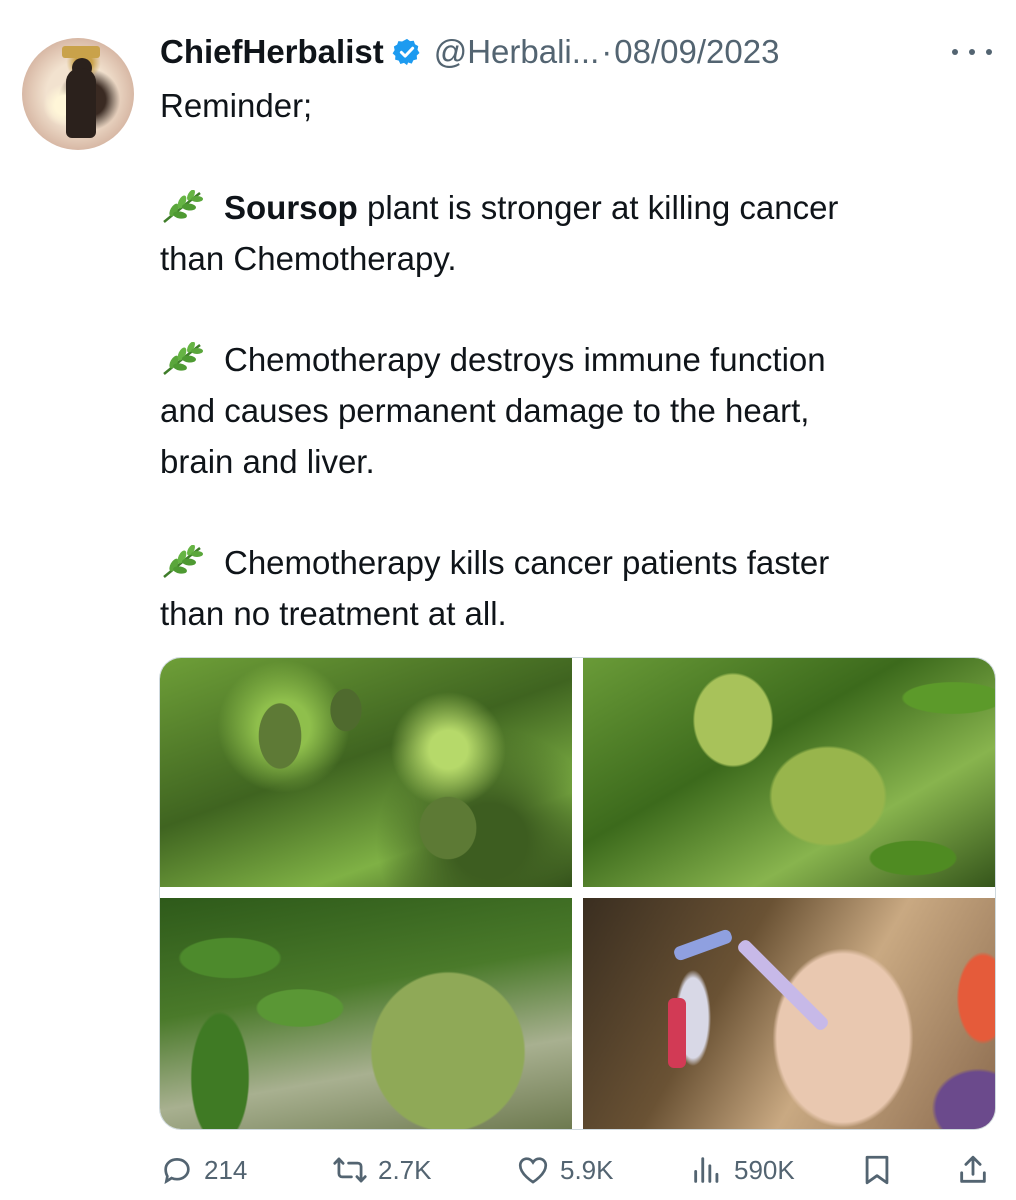  I want to click on share-icon, so click(973, 1169).